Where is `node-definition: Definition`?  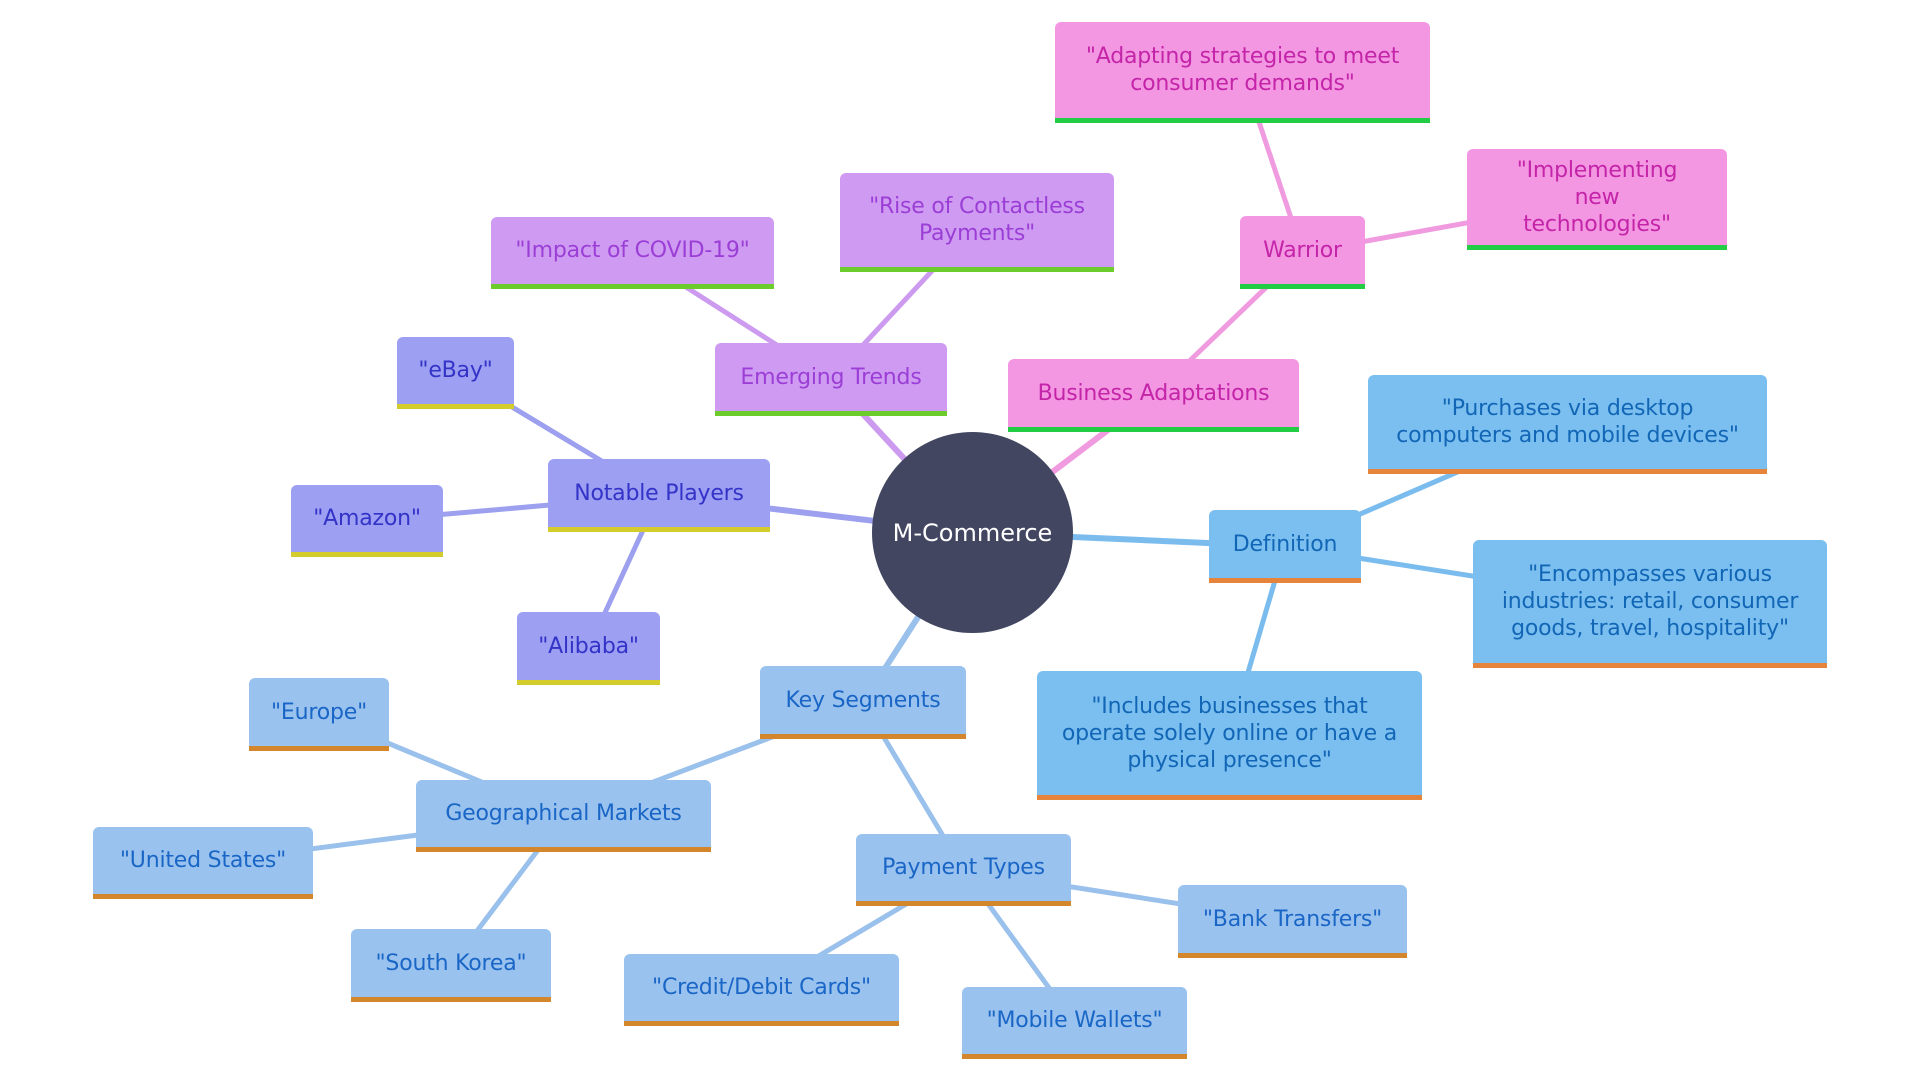 node-definition: Definition is located at coordinates (1285, 546).